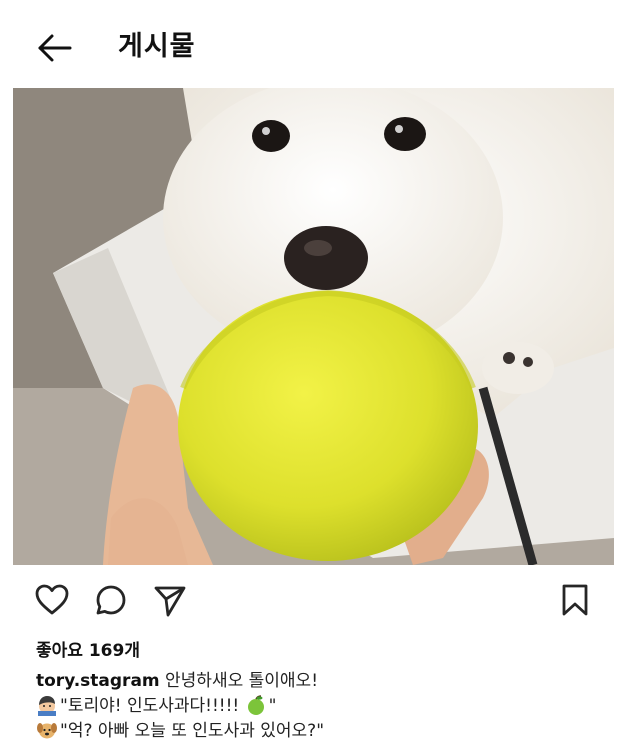  What do you see at coordinates (320, 44) in the screenshot?
I see `top-bar: 게시물` at bounding box center [320, 44].